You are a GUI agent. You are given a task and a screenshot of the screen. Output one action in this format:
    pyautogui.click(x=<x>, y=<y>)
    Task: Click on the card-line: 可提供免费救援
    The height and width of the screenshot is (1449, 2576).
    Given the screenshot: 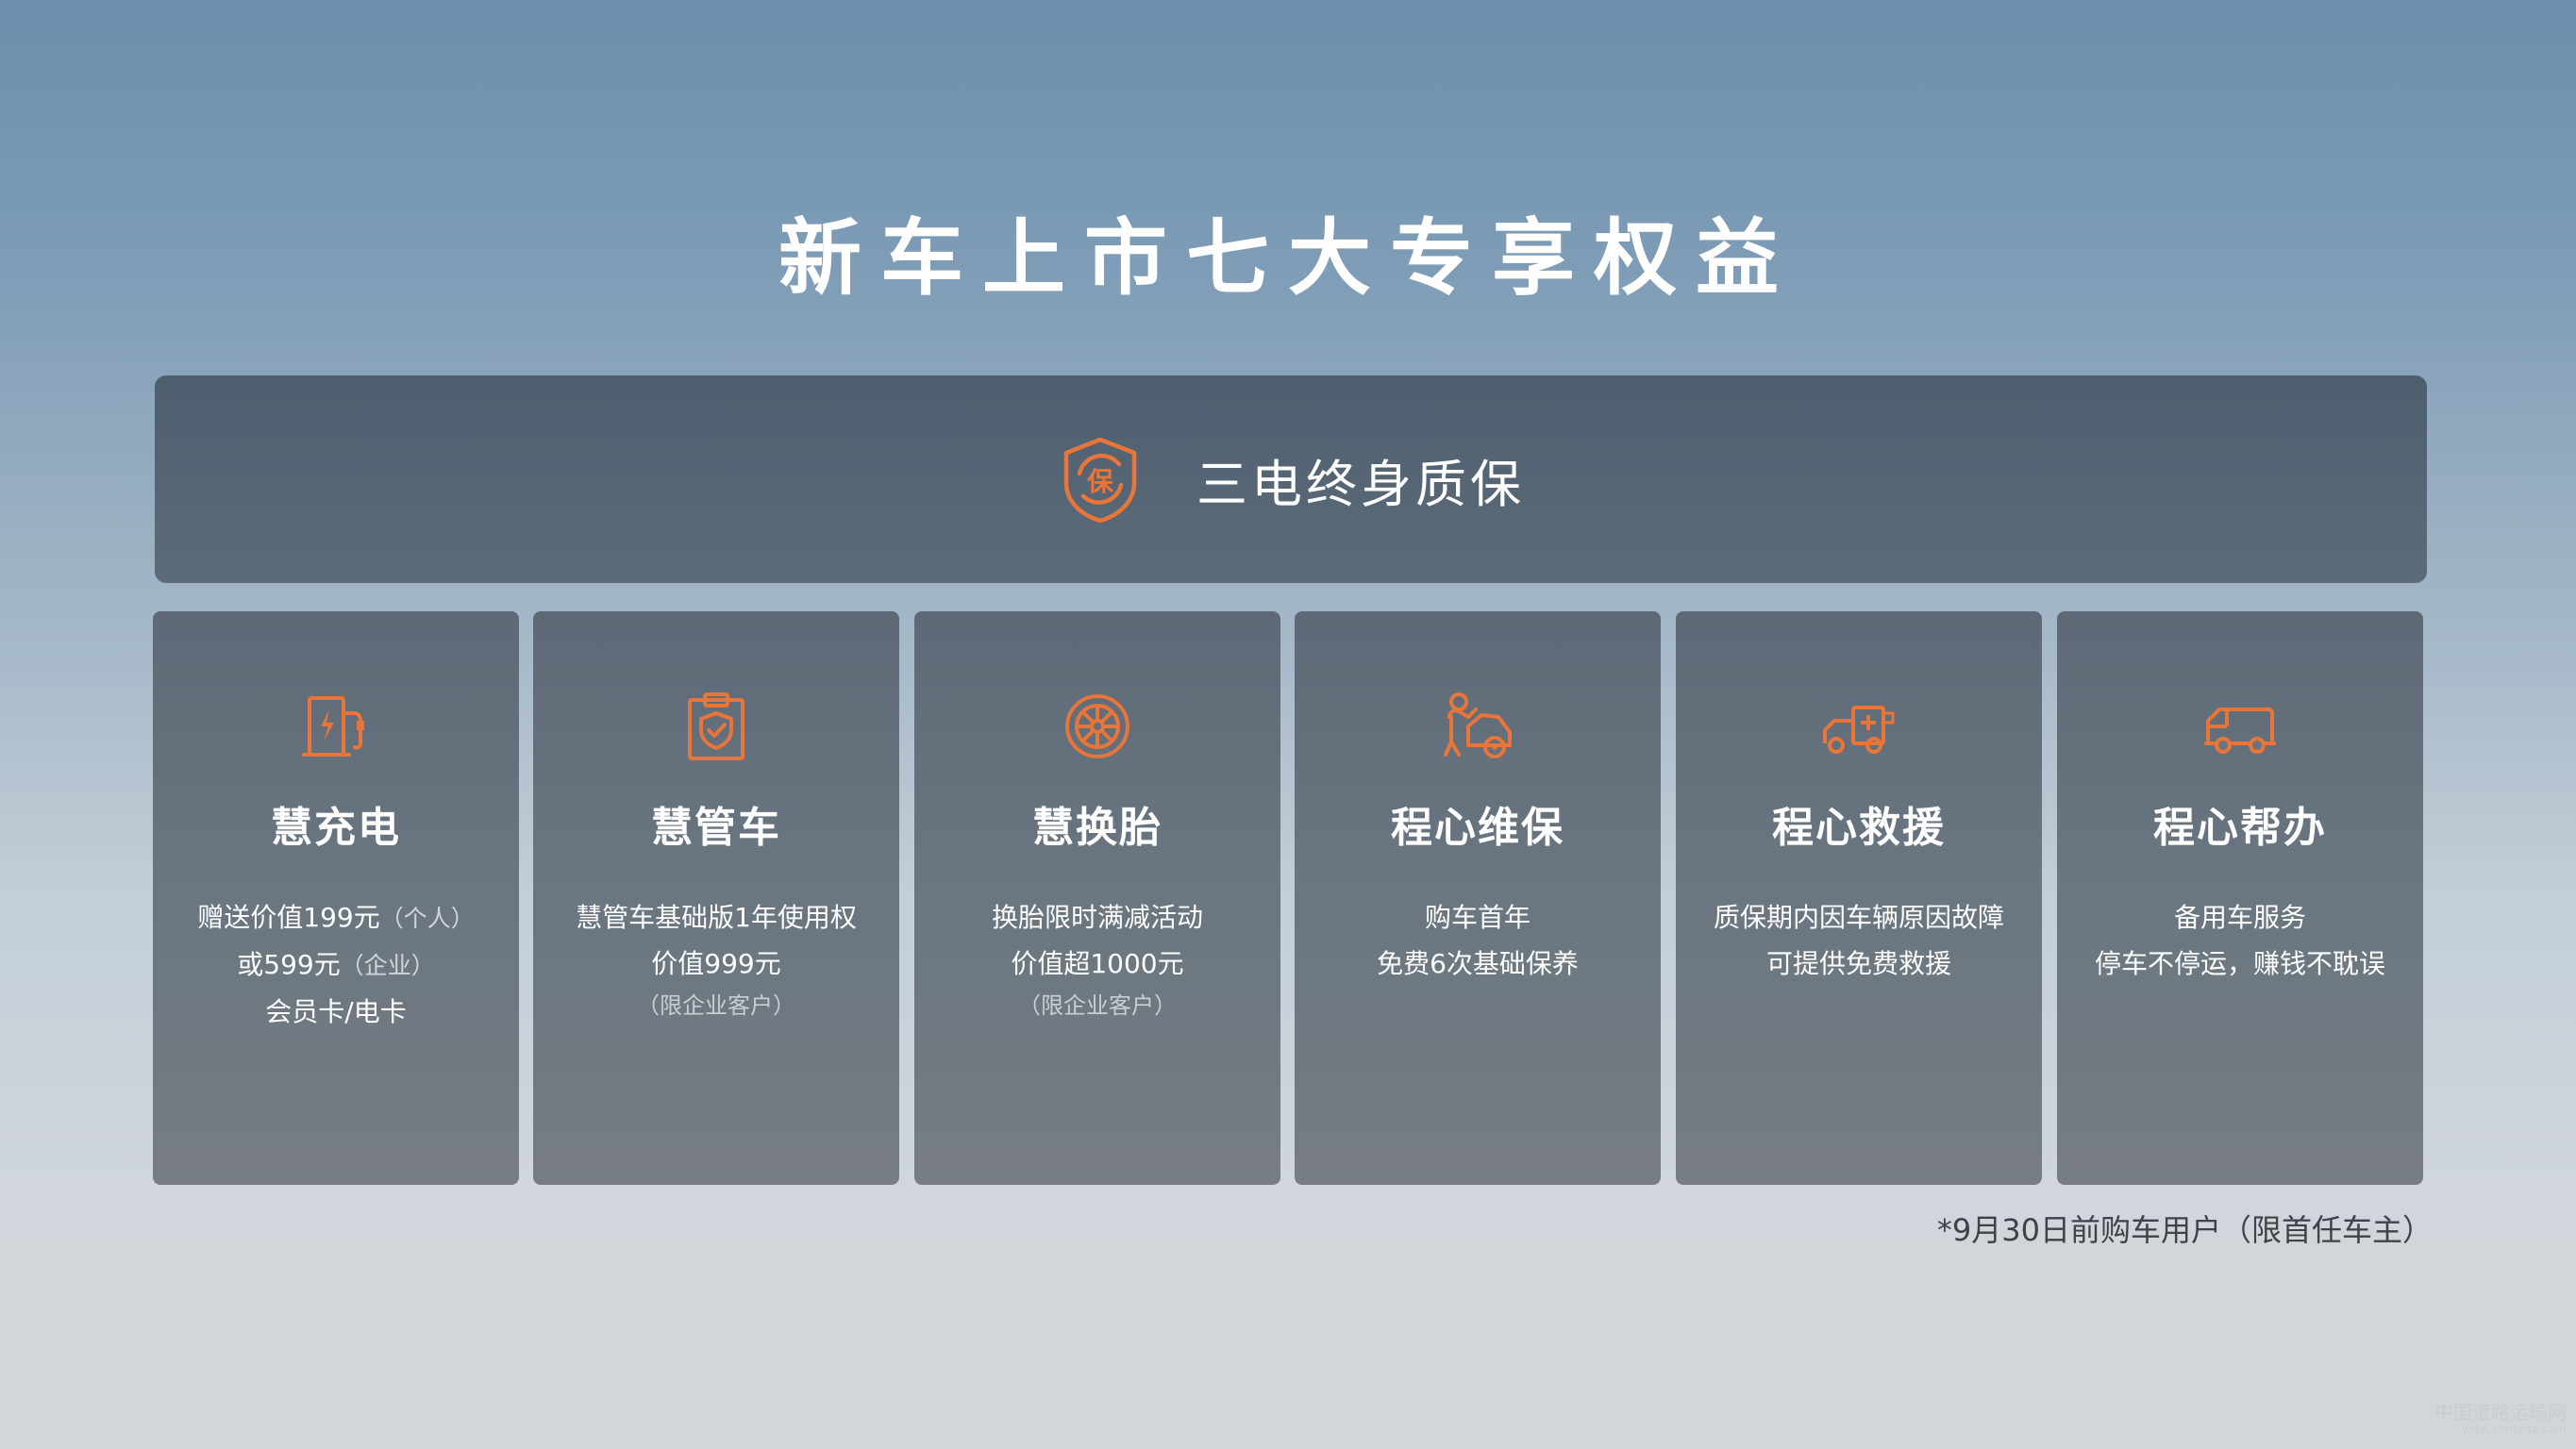 What is the action you would take?
    pyautogui.click(x=1858, y=964)
    